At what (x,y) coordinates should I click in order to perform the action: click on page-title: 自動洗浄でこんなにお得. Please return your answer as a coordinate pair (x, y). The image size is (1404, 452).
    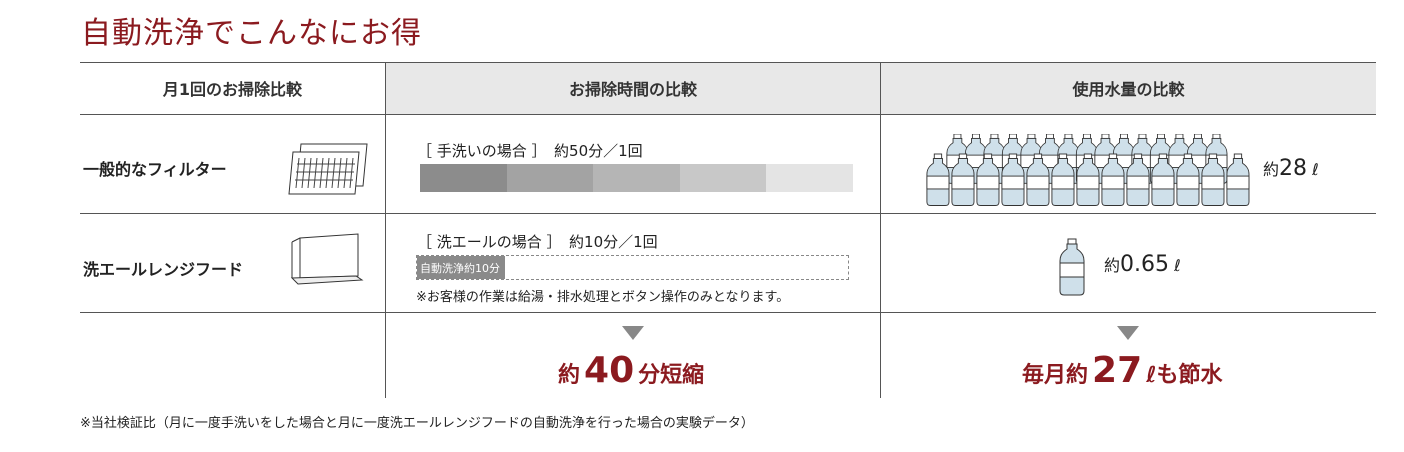
    Looking at the image, I should click on (251, 33).